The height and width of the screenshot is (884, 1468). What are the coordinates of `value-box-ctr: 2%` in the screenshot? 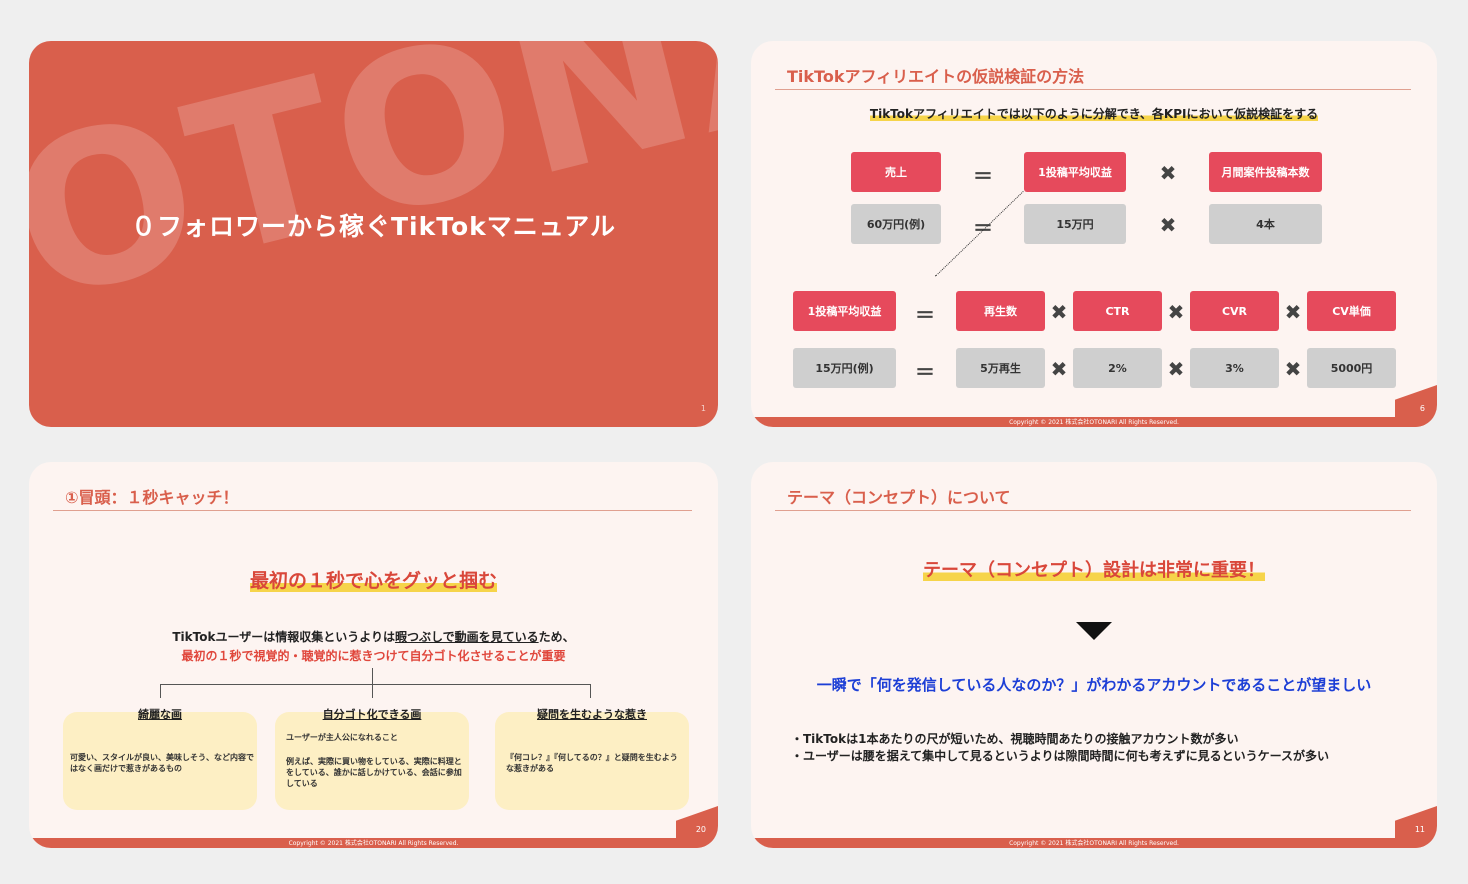 It's located at (1117, 368).